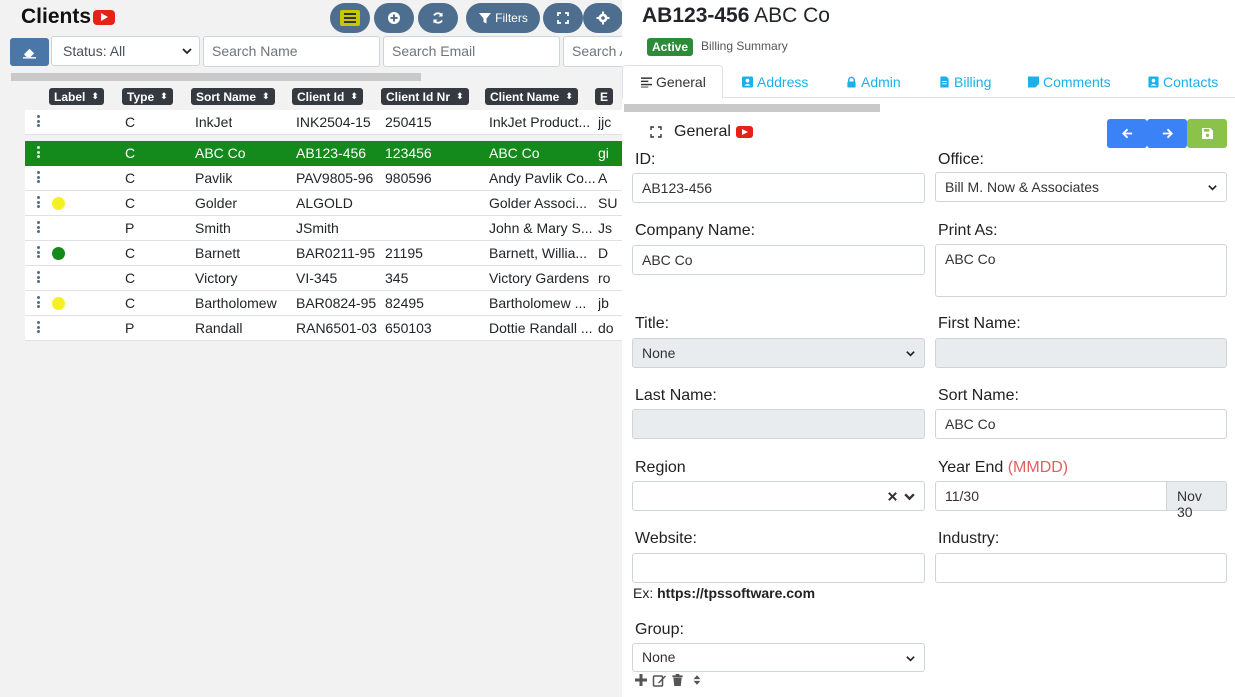  Describe the element at coordinates (604, 96) in the screenshot. I see `column-header-email: E` at that location.